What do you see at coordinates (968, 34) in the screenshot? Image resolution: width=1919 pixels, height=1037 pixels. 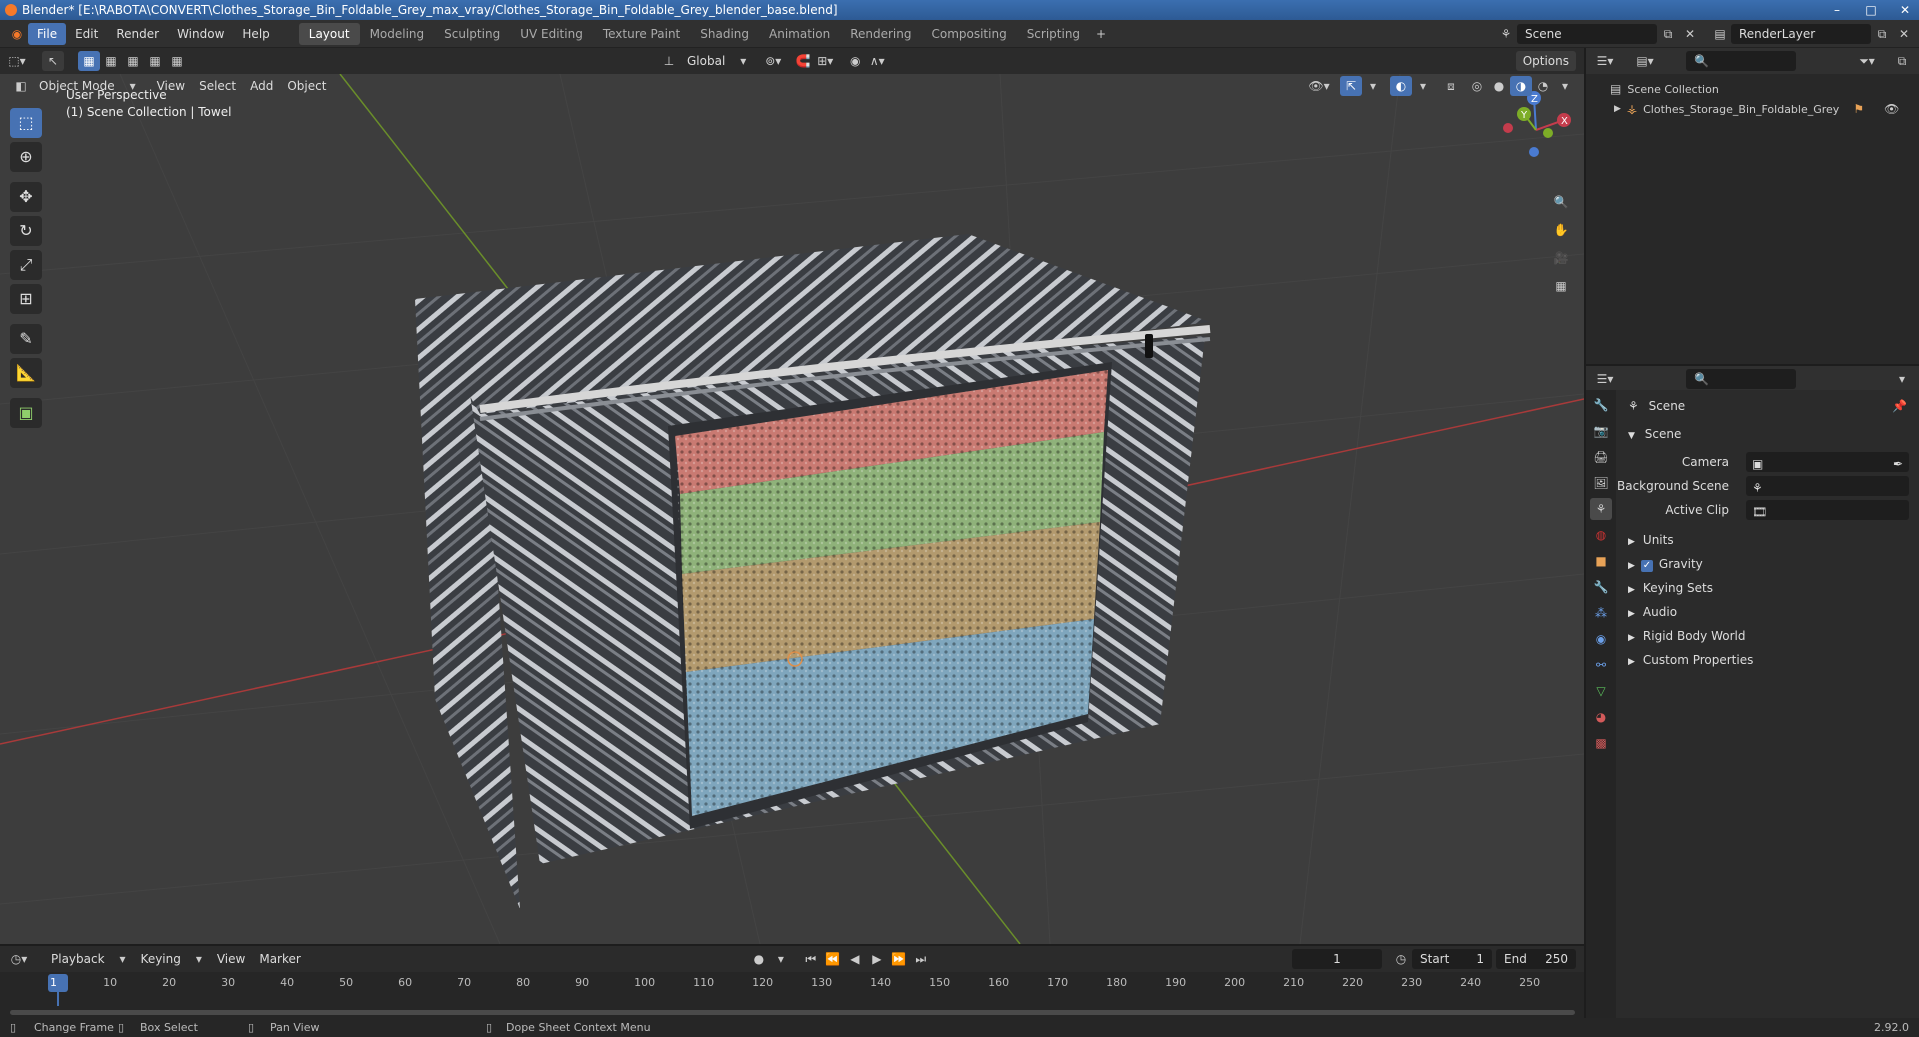 I see `tab-compositing: Compositing` at bounding box center [968, 34].